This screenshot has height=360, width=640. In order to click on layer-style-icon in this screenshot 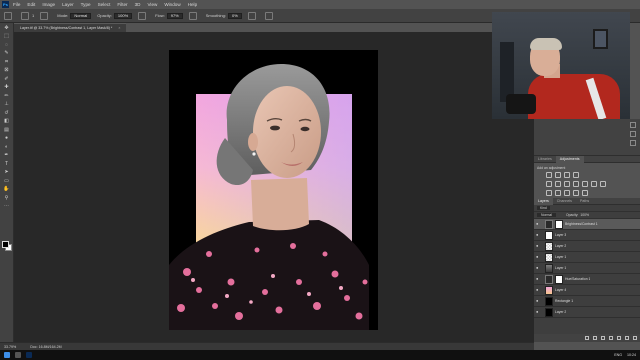, I will do `click(595, 338)`.